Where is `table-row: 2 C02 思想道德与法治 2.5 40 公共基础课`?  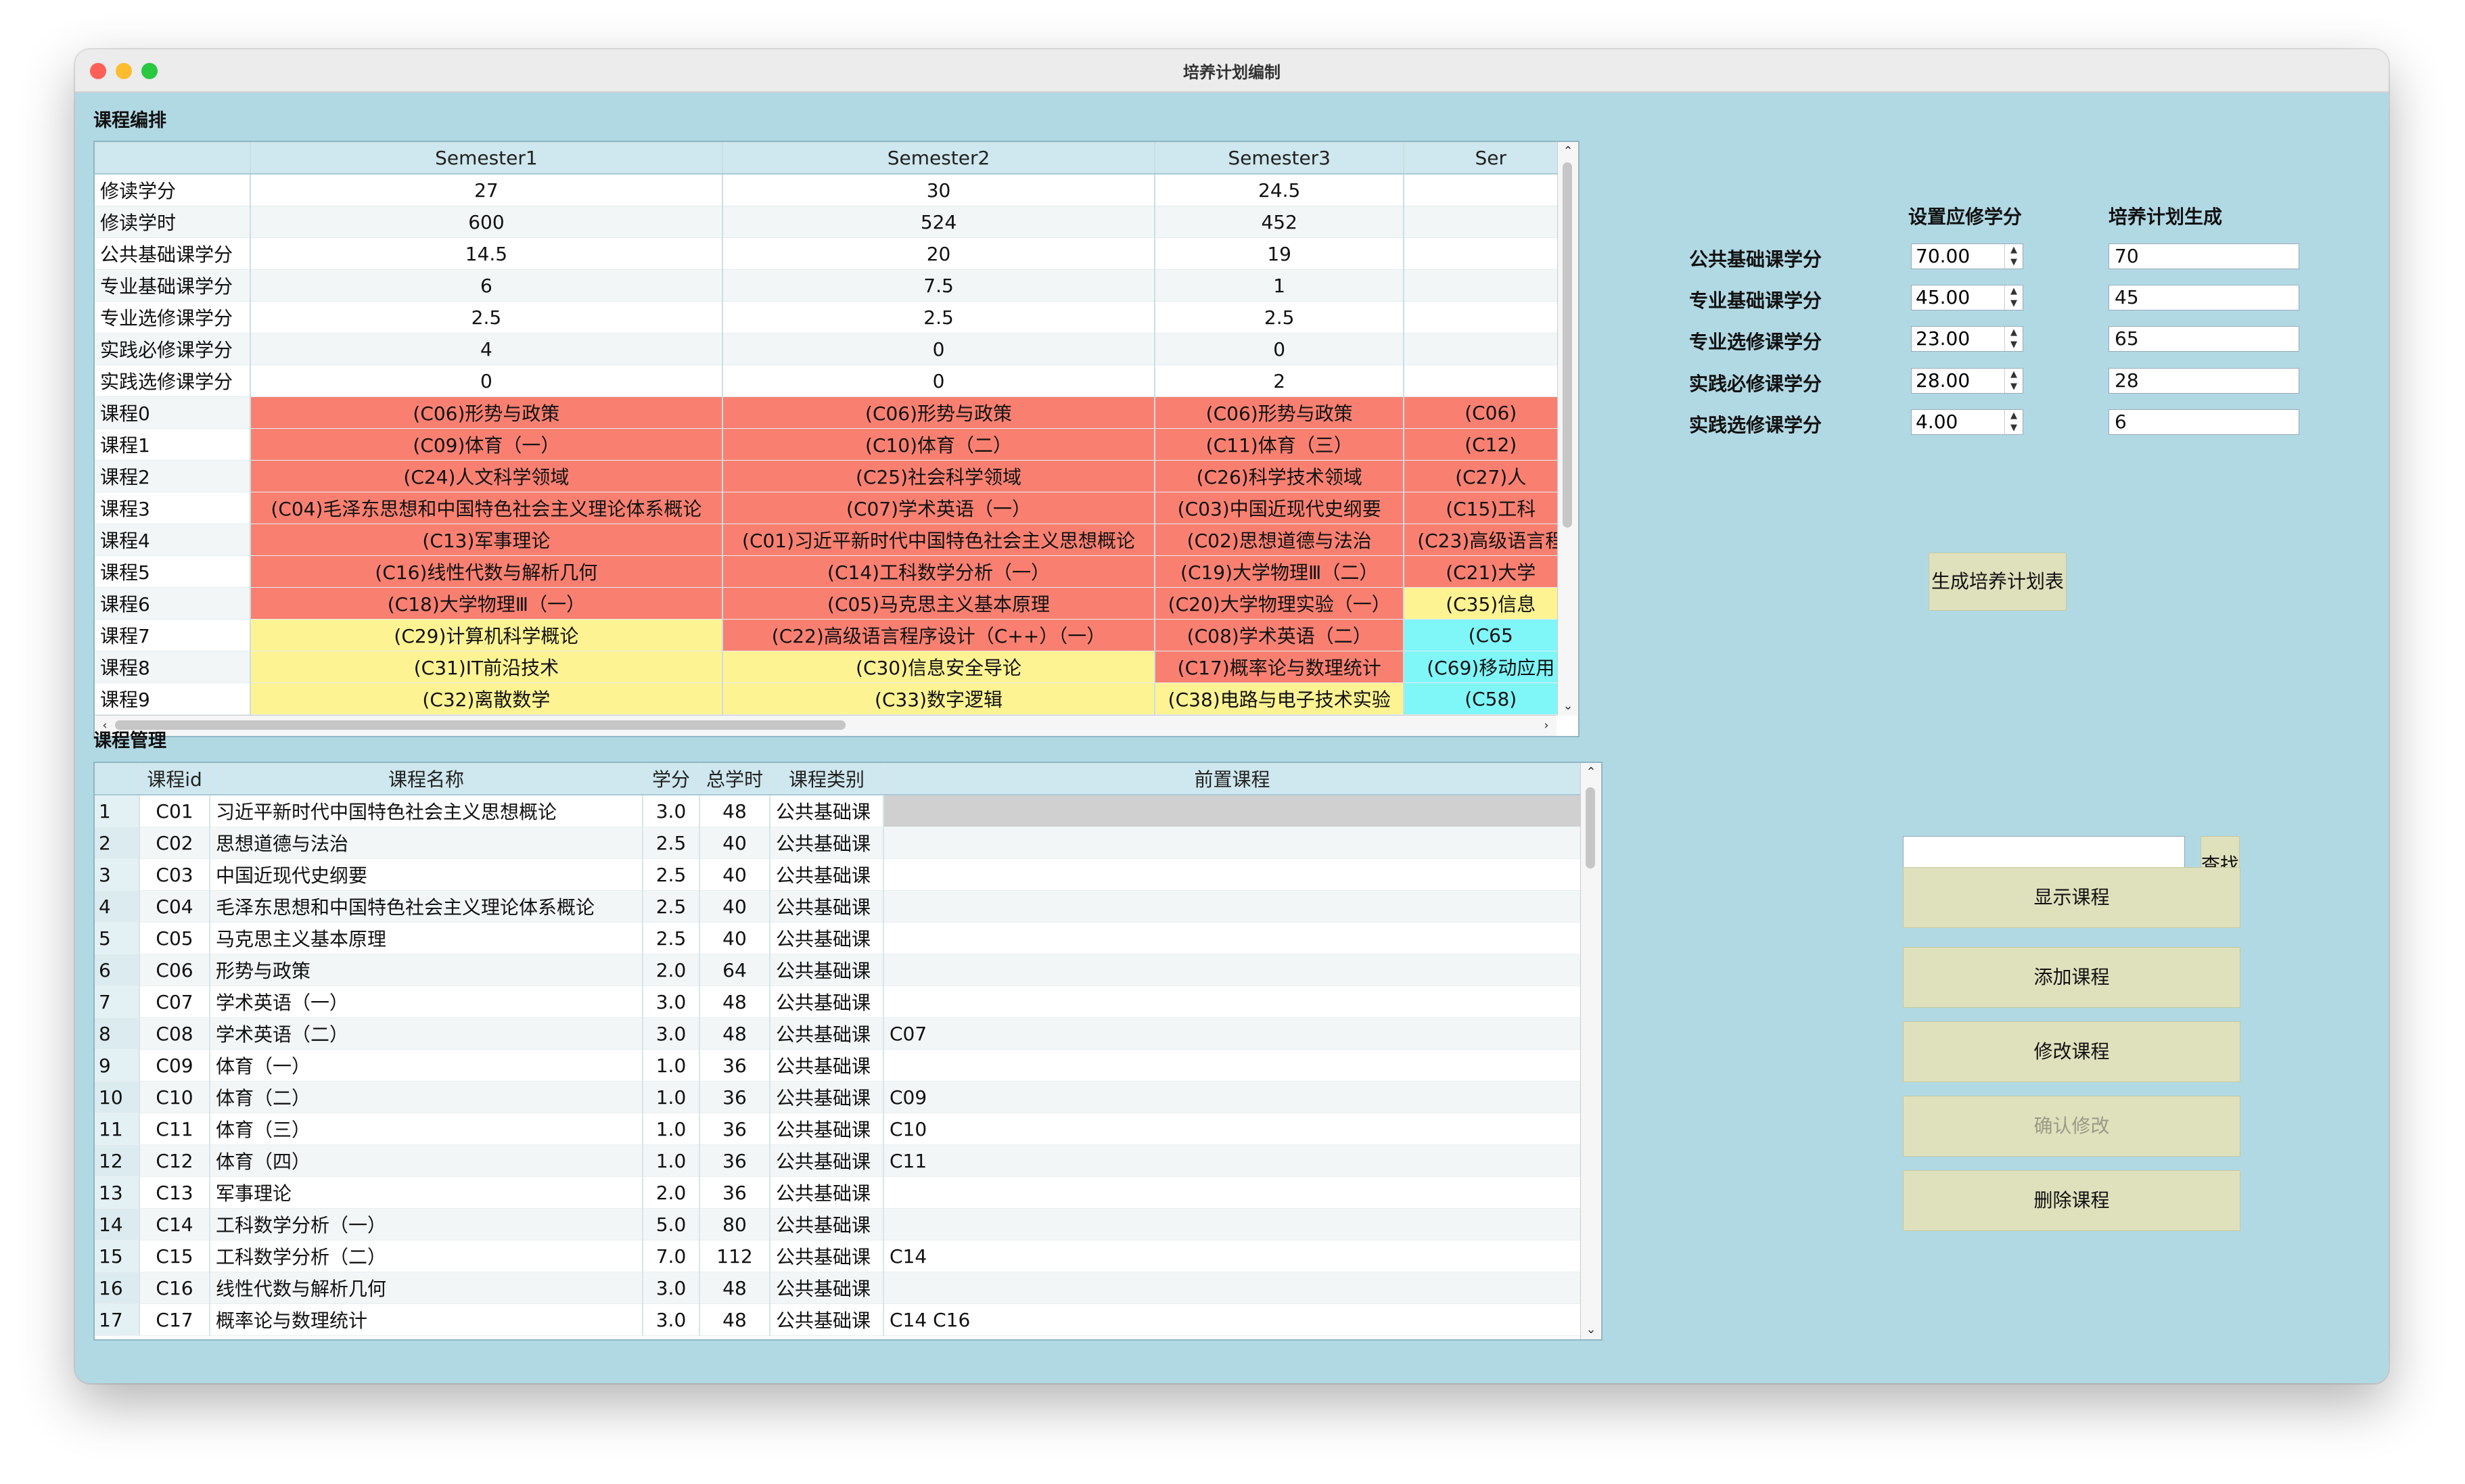 table-row: 2 C02 思想道德与法治 2.5 40 公共基础课 is located at coordinates (838, 843).